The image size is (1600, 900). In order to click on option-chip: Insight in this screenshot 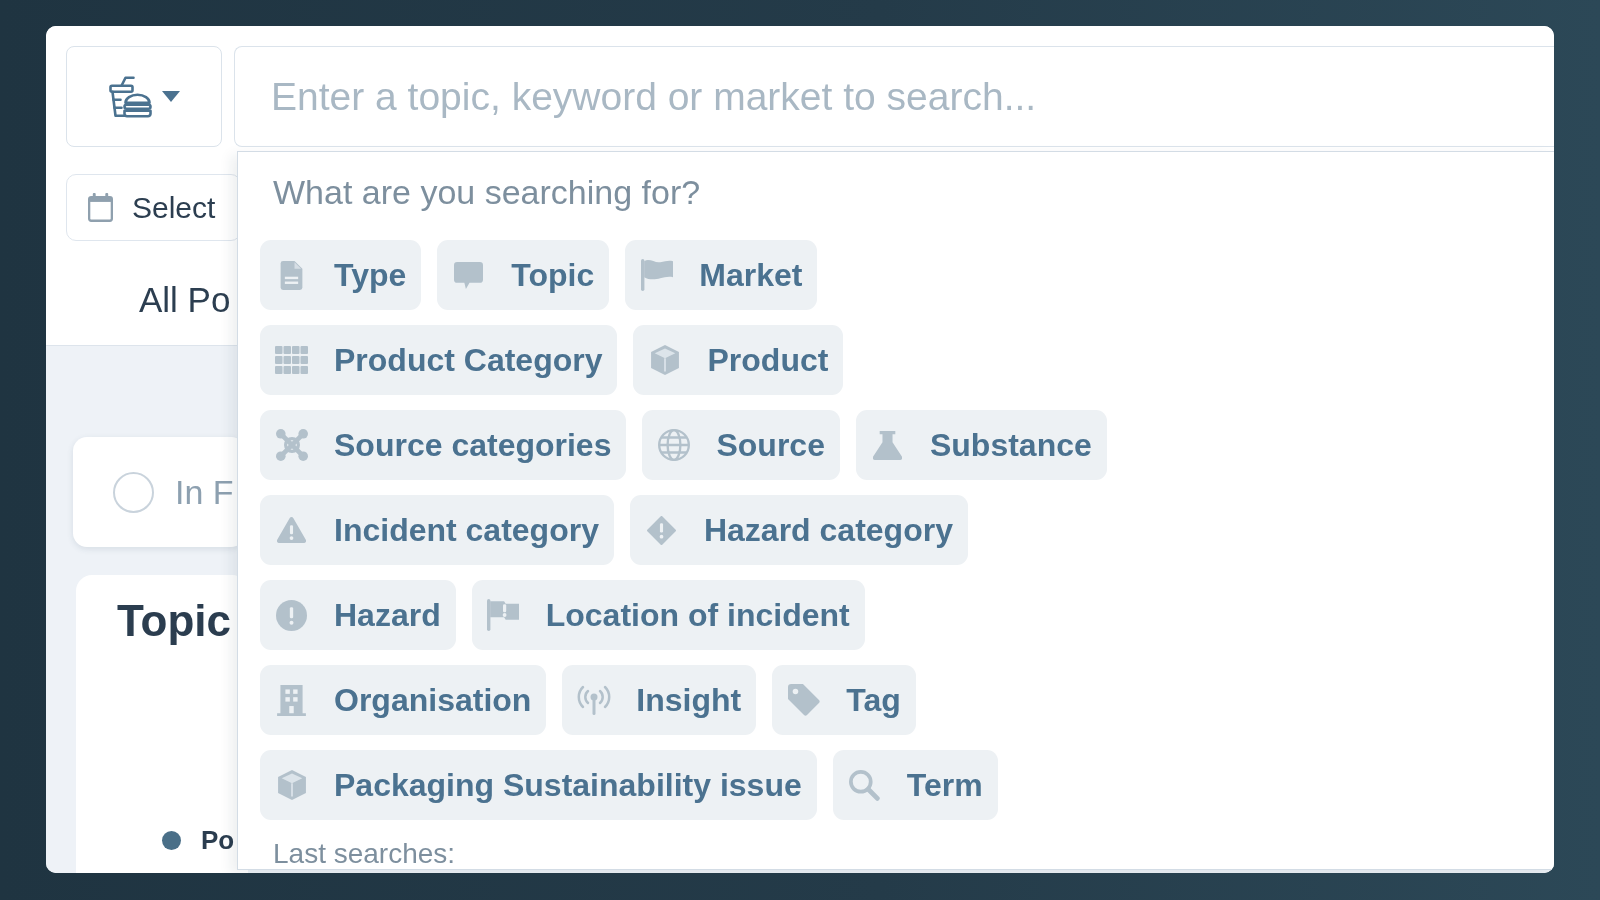, I will do `click(659, 700)`.